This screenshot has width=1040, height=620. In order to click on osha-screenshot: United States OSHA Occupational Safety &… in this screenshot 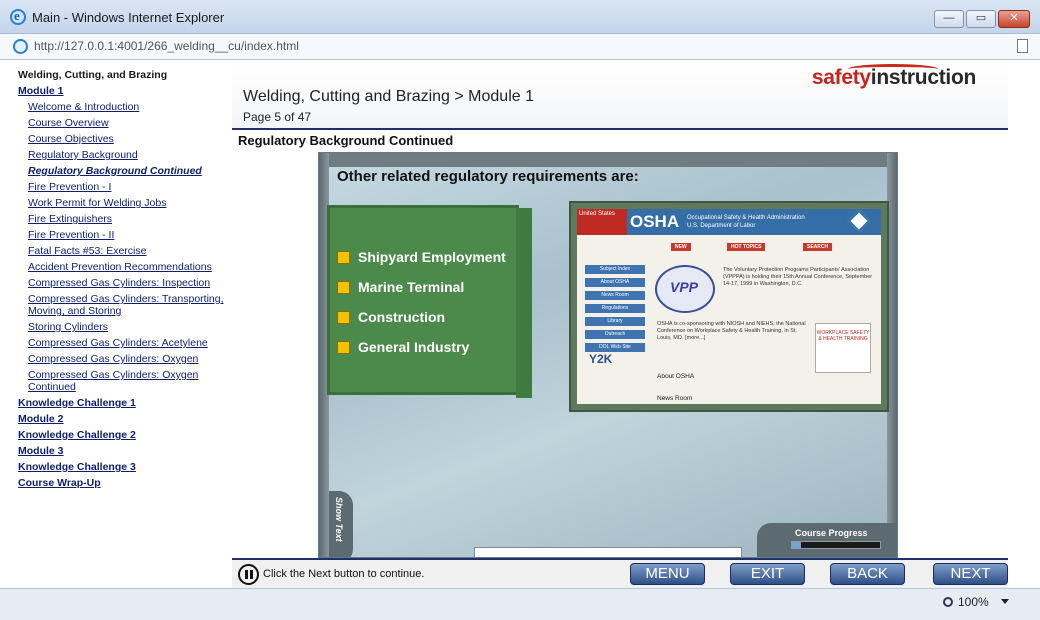, I will do `click(729, 306)`.